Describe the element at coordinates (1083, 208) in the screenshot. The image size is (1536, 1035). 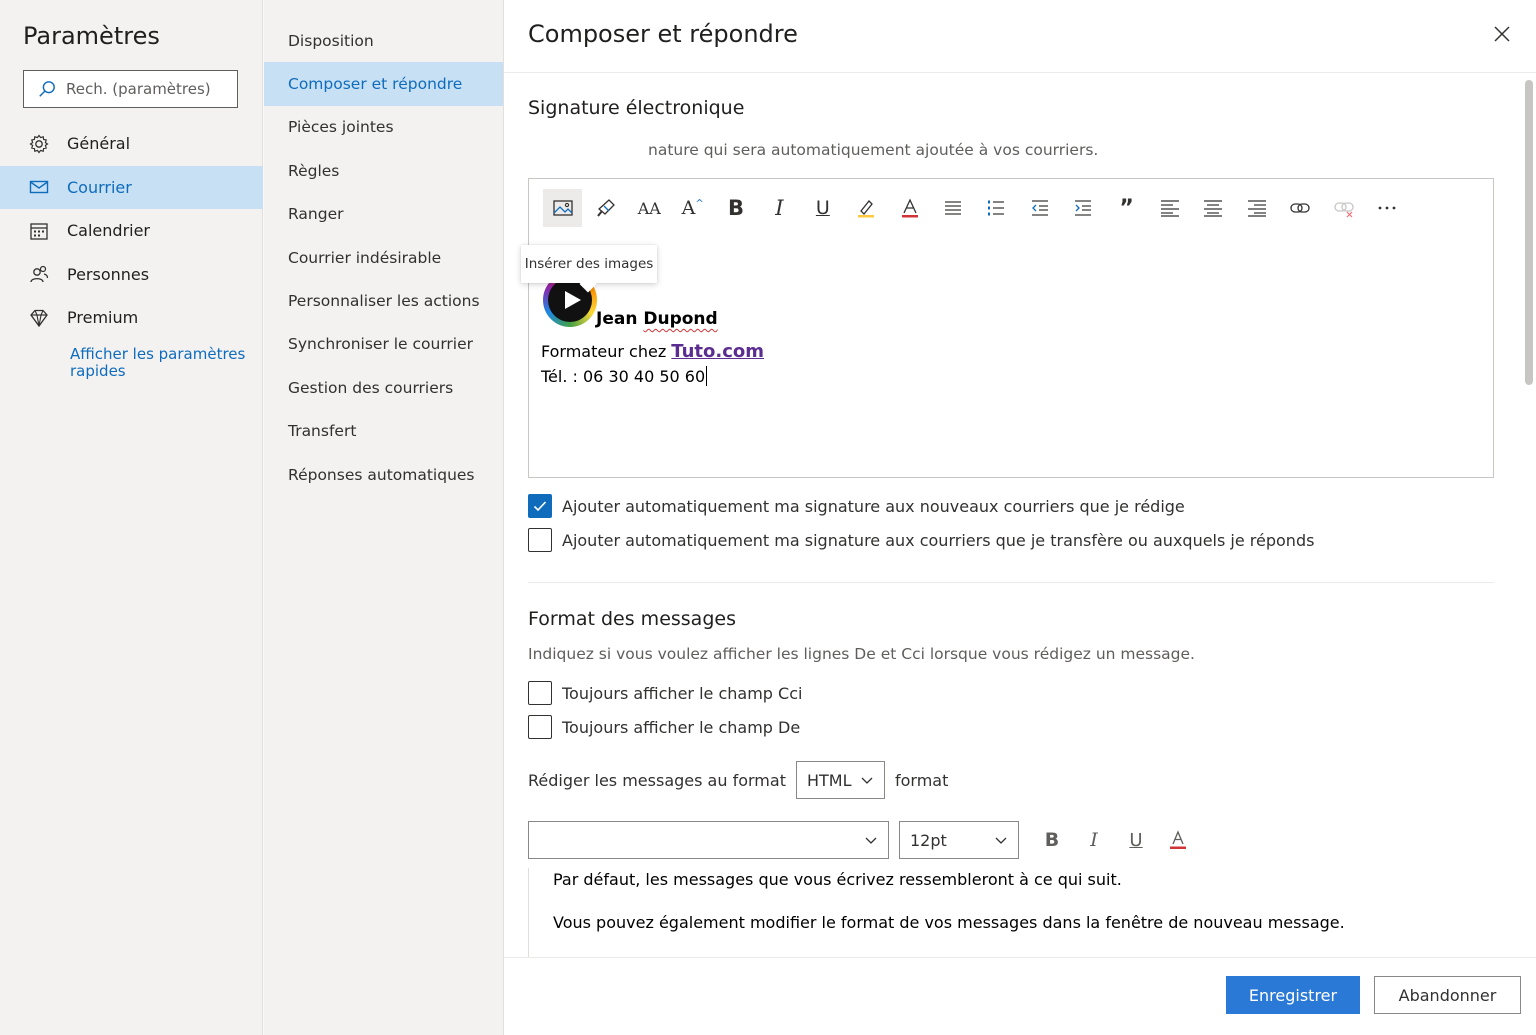
I see `increase-indent-button` at that location.